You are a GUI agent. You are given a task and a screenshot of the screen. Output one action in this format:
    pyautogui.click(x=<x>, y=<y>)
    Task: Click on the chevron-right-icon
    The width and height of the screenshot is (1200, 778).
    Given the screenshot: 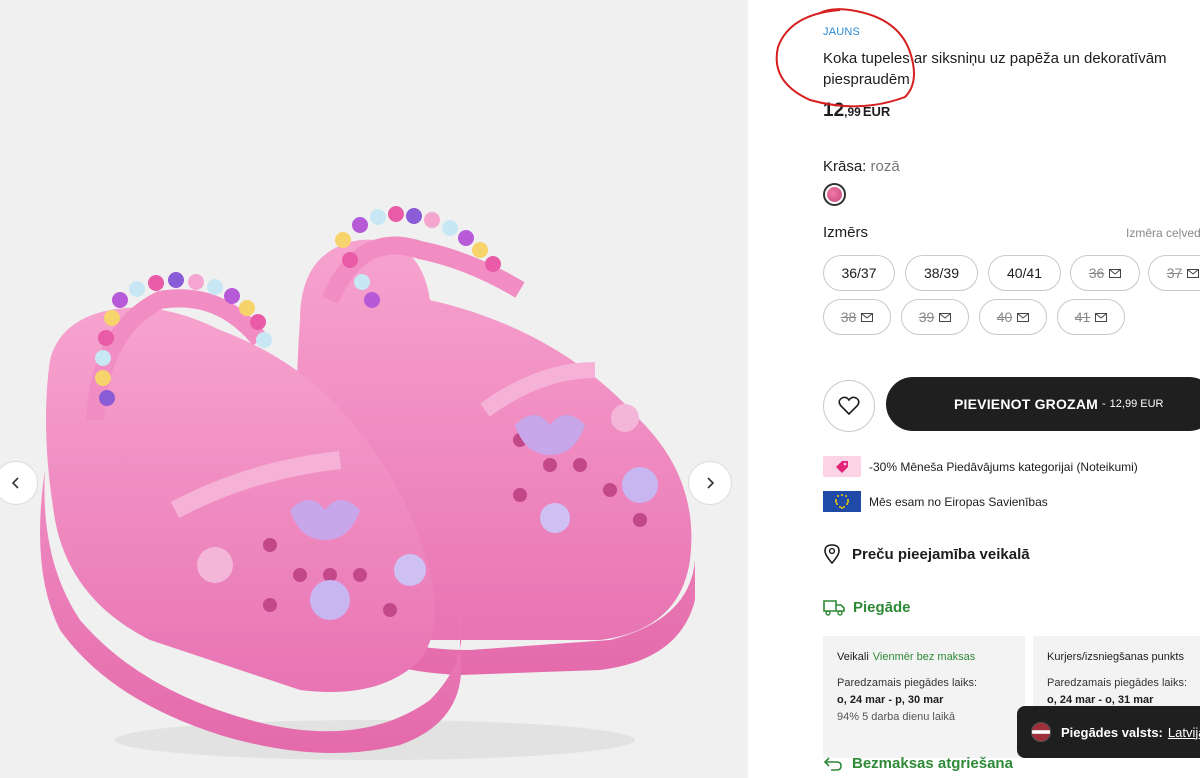 What is the action you would take?
    pyautogui.click(x=711, y=483)
    